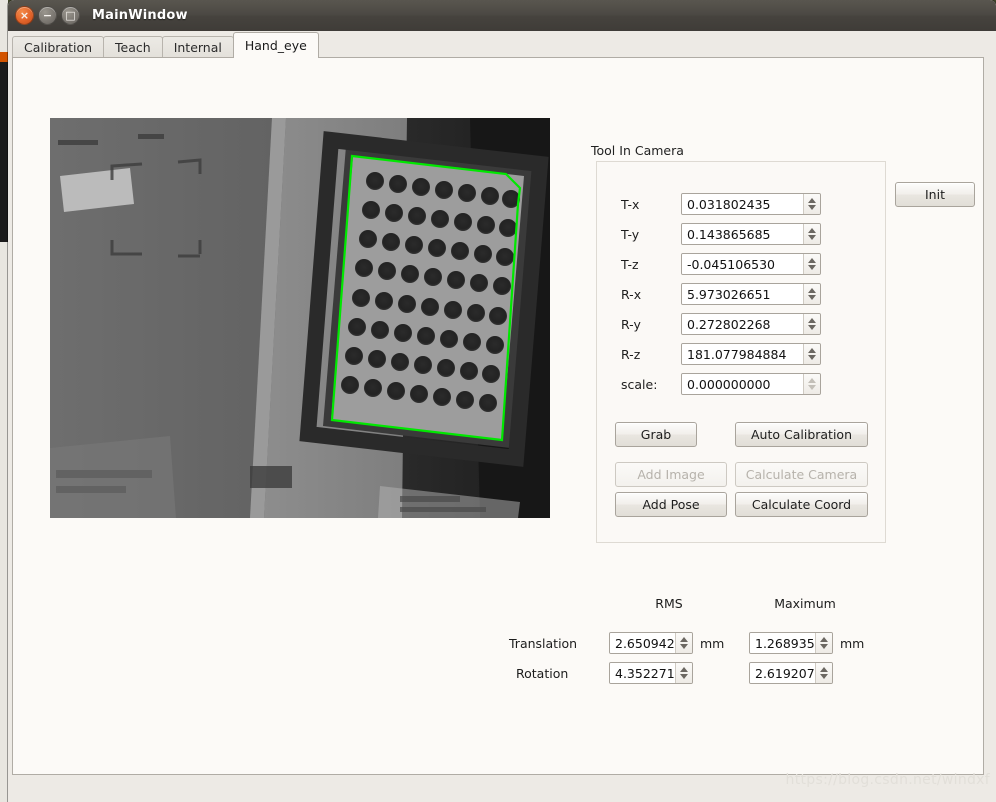 This screenshot has width=996, height=802. Describe the element at coordinates (823, 673) in the screenshot. I see `spinner-rotation-max` at that location.